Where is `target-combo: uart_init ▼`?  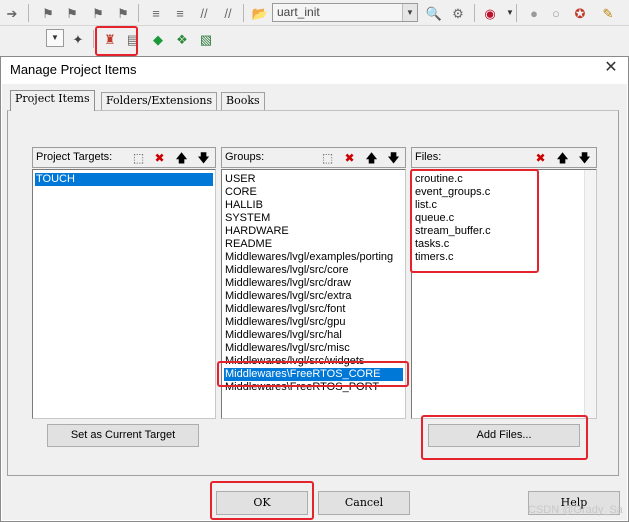
target-combo: uart_init ▼ is located at coordinates (345, 12).